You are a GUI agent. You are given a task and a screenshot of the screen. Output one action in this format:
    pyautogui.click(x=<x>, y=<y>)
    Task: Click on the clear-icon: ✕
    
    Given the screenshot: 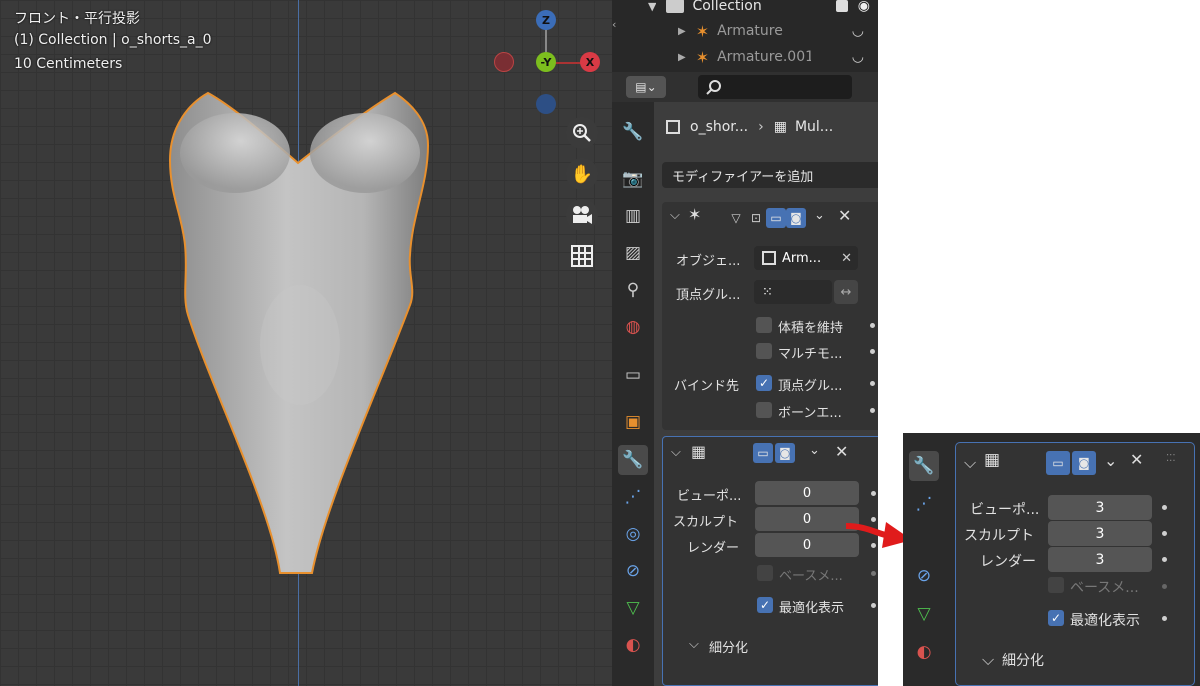 What is the action you would take?
    pyautogui.click(x=846, y=258)
    